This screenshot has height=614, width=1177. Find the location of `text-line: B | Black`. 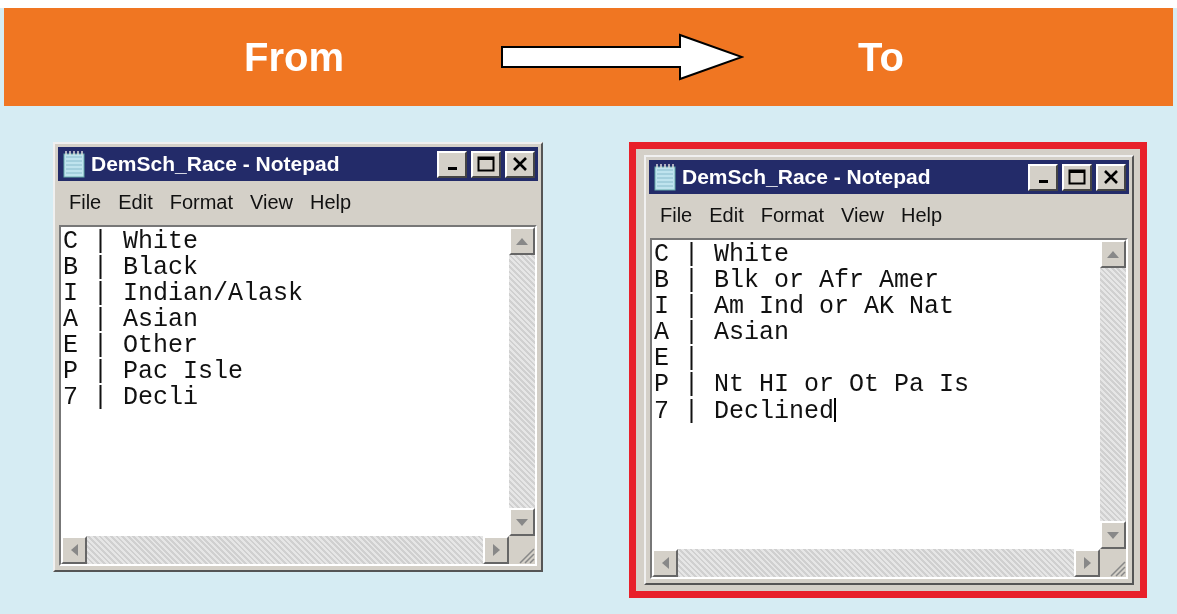

text-line: B | Black is located at coordinates (131, 268).